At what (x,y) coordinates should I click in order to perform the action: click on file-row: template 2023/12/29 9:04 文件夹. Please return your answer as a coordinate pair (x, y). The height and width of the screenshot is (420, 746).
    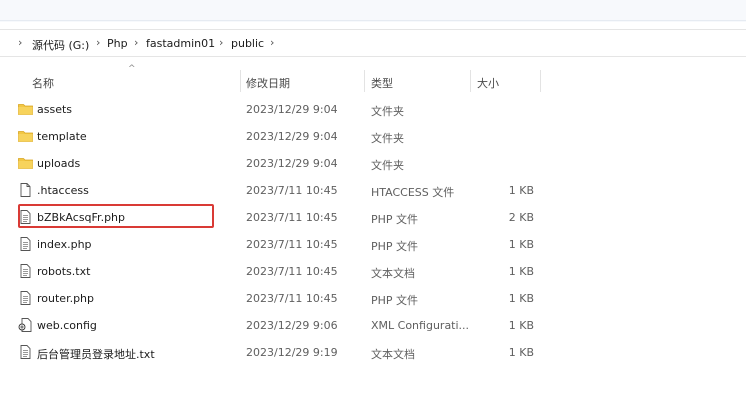
    Looking at the image, I should click on (280, 136).